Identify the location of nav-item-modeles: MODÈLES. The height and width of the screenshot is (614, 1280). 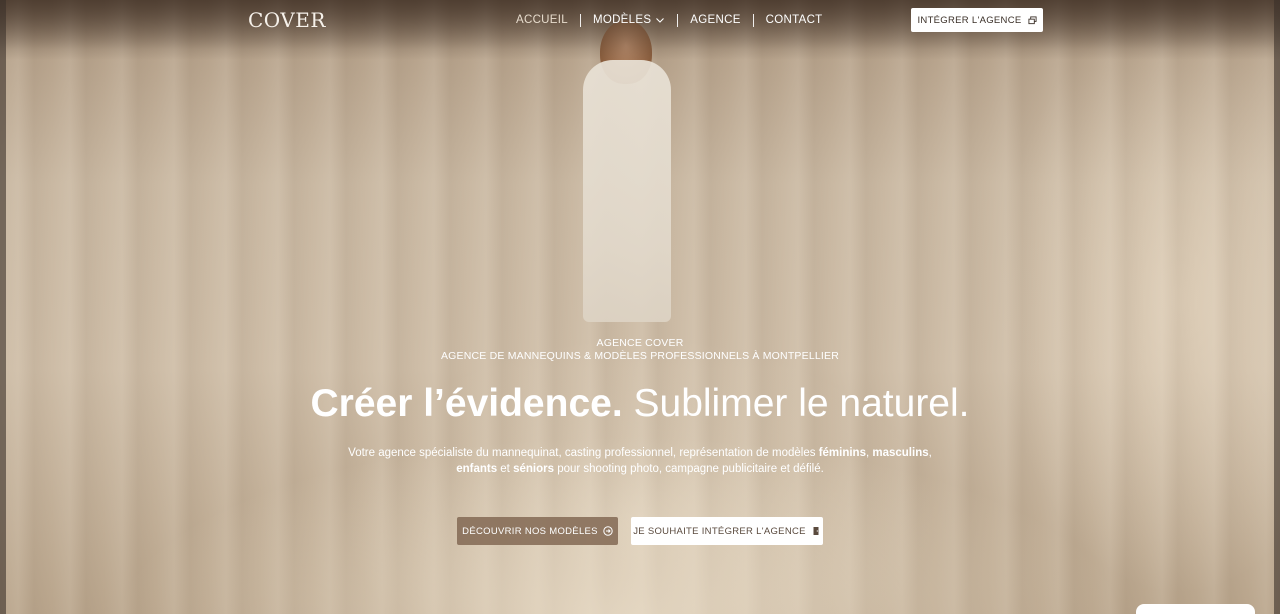
(629, 20).